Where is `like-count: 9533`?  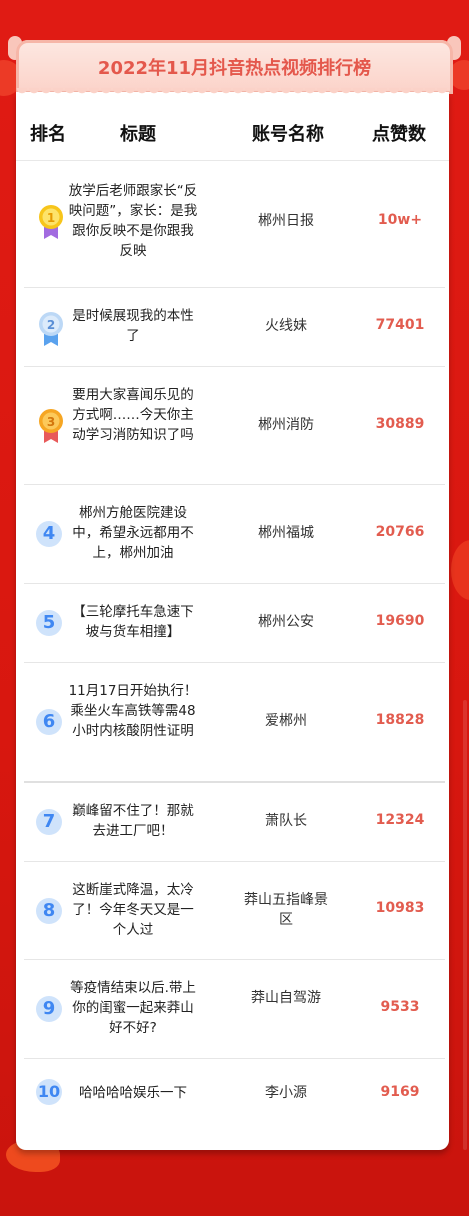
like-count: 9533 is located at coordinates (400, 1007).